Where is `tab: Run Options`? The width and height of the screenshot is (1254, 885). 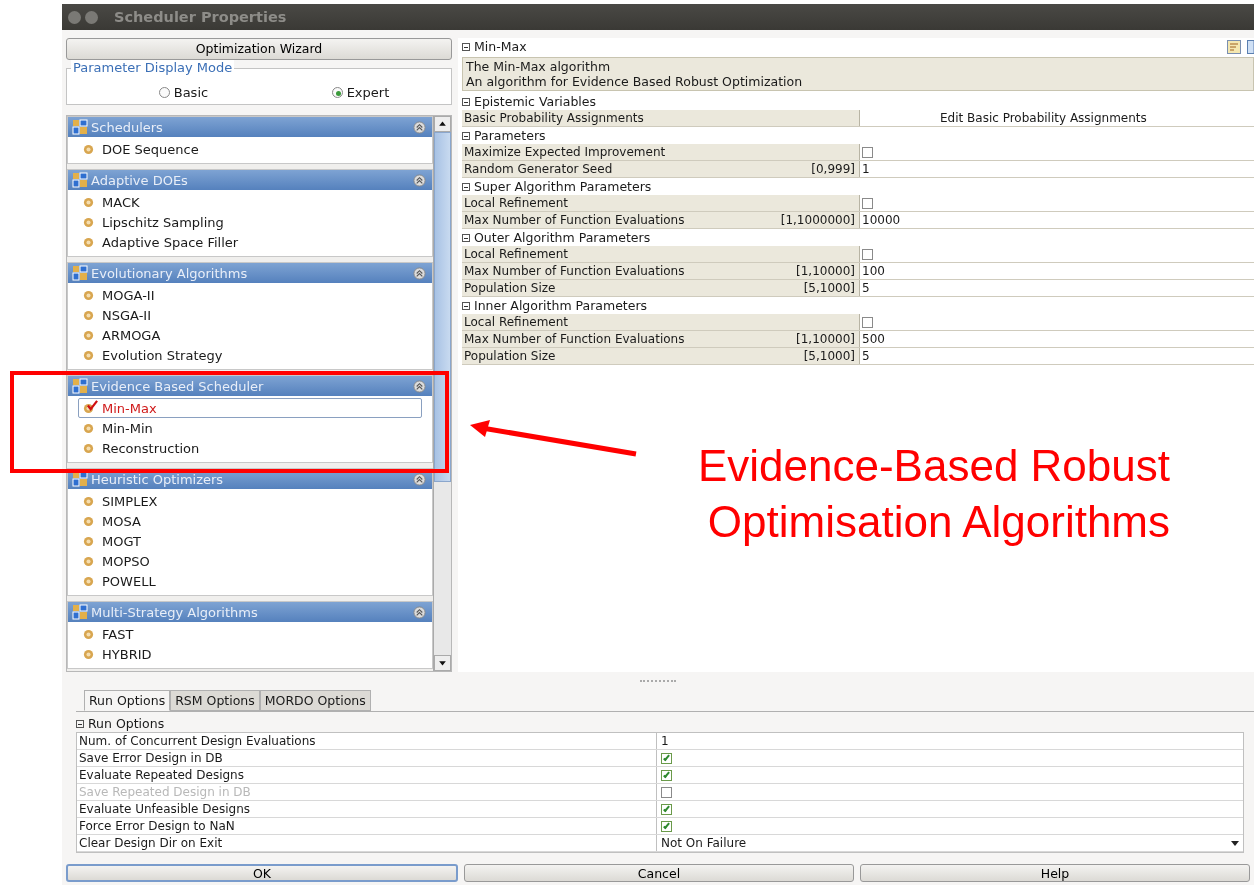
tab: Run Options is located at coordinates (127, 700).